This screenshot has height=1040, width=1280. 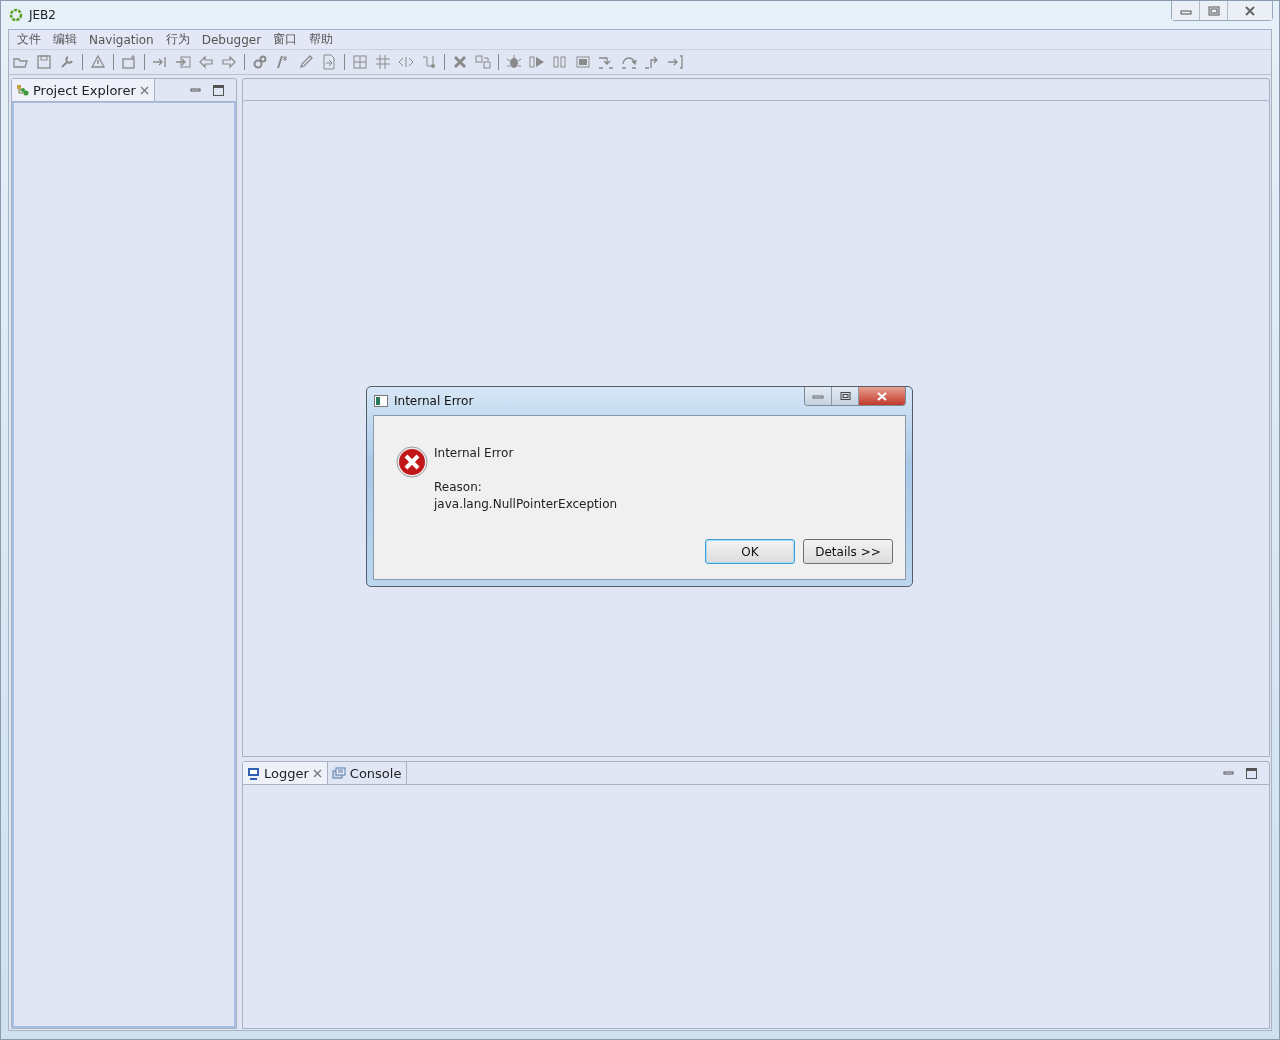 I want to click on grid-icon, so click(x=360, y=62).